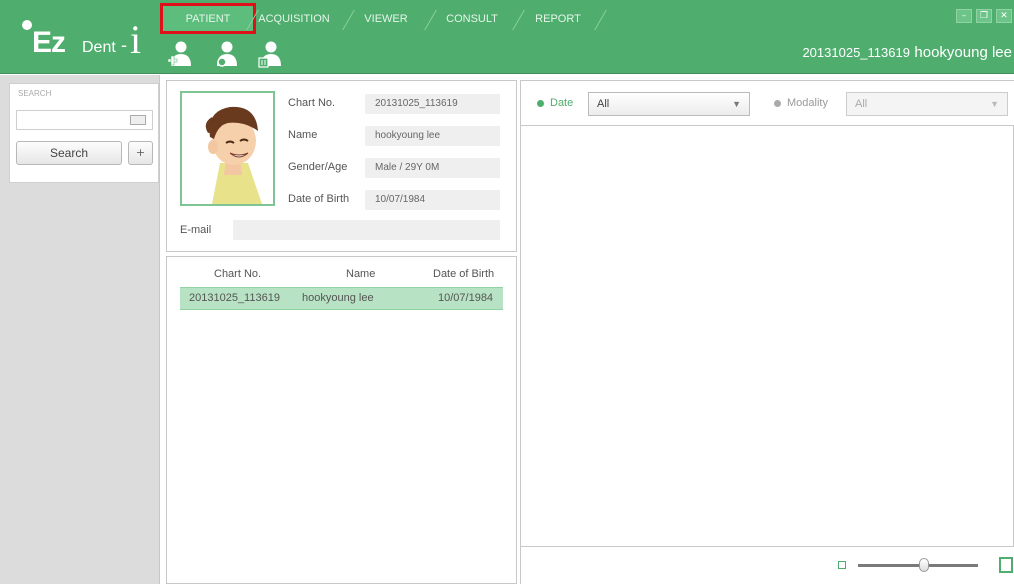 The height and width of the screenshot is (584, 1014). Describe the element at coordinates (99, 47) in the screenshot. I see `logo-dent-text: Dent` at that location.